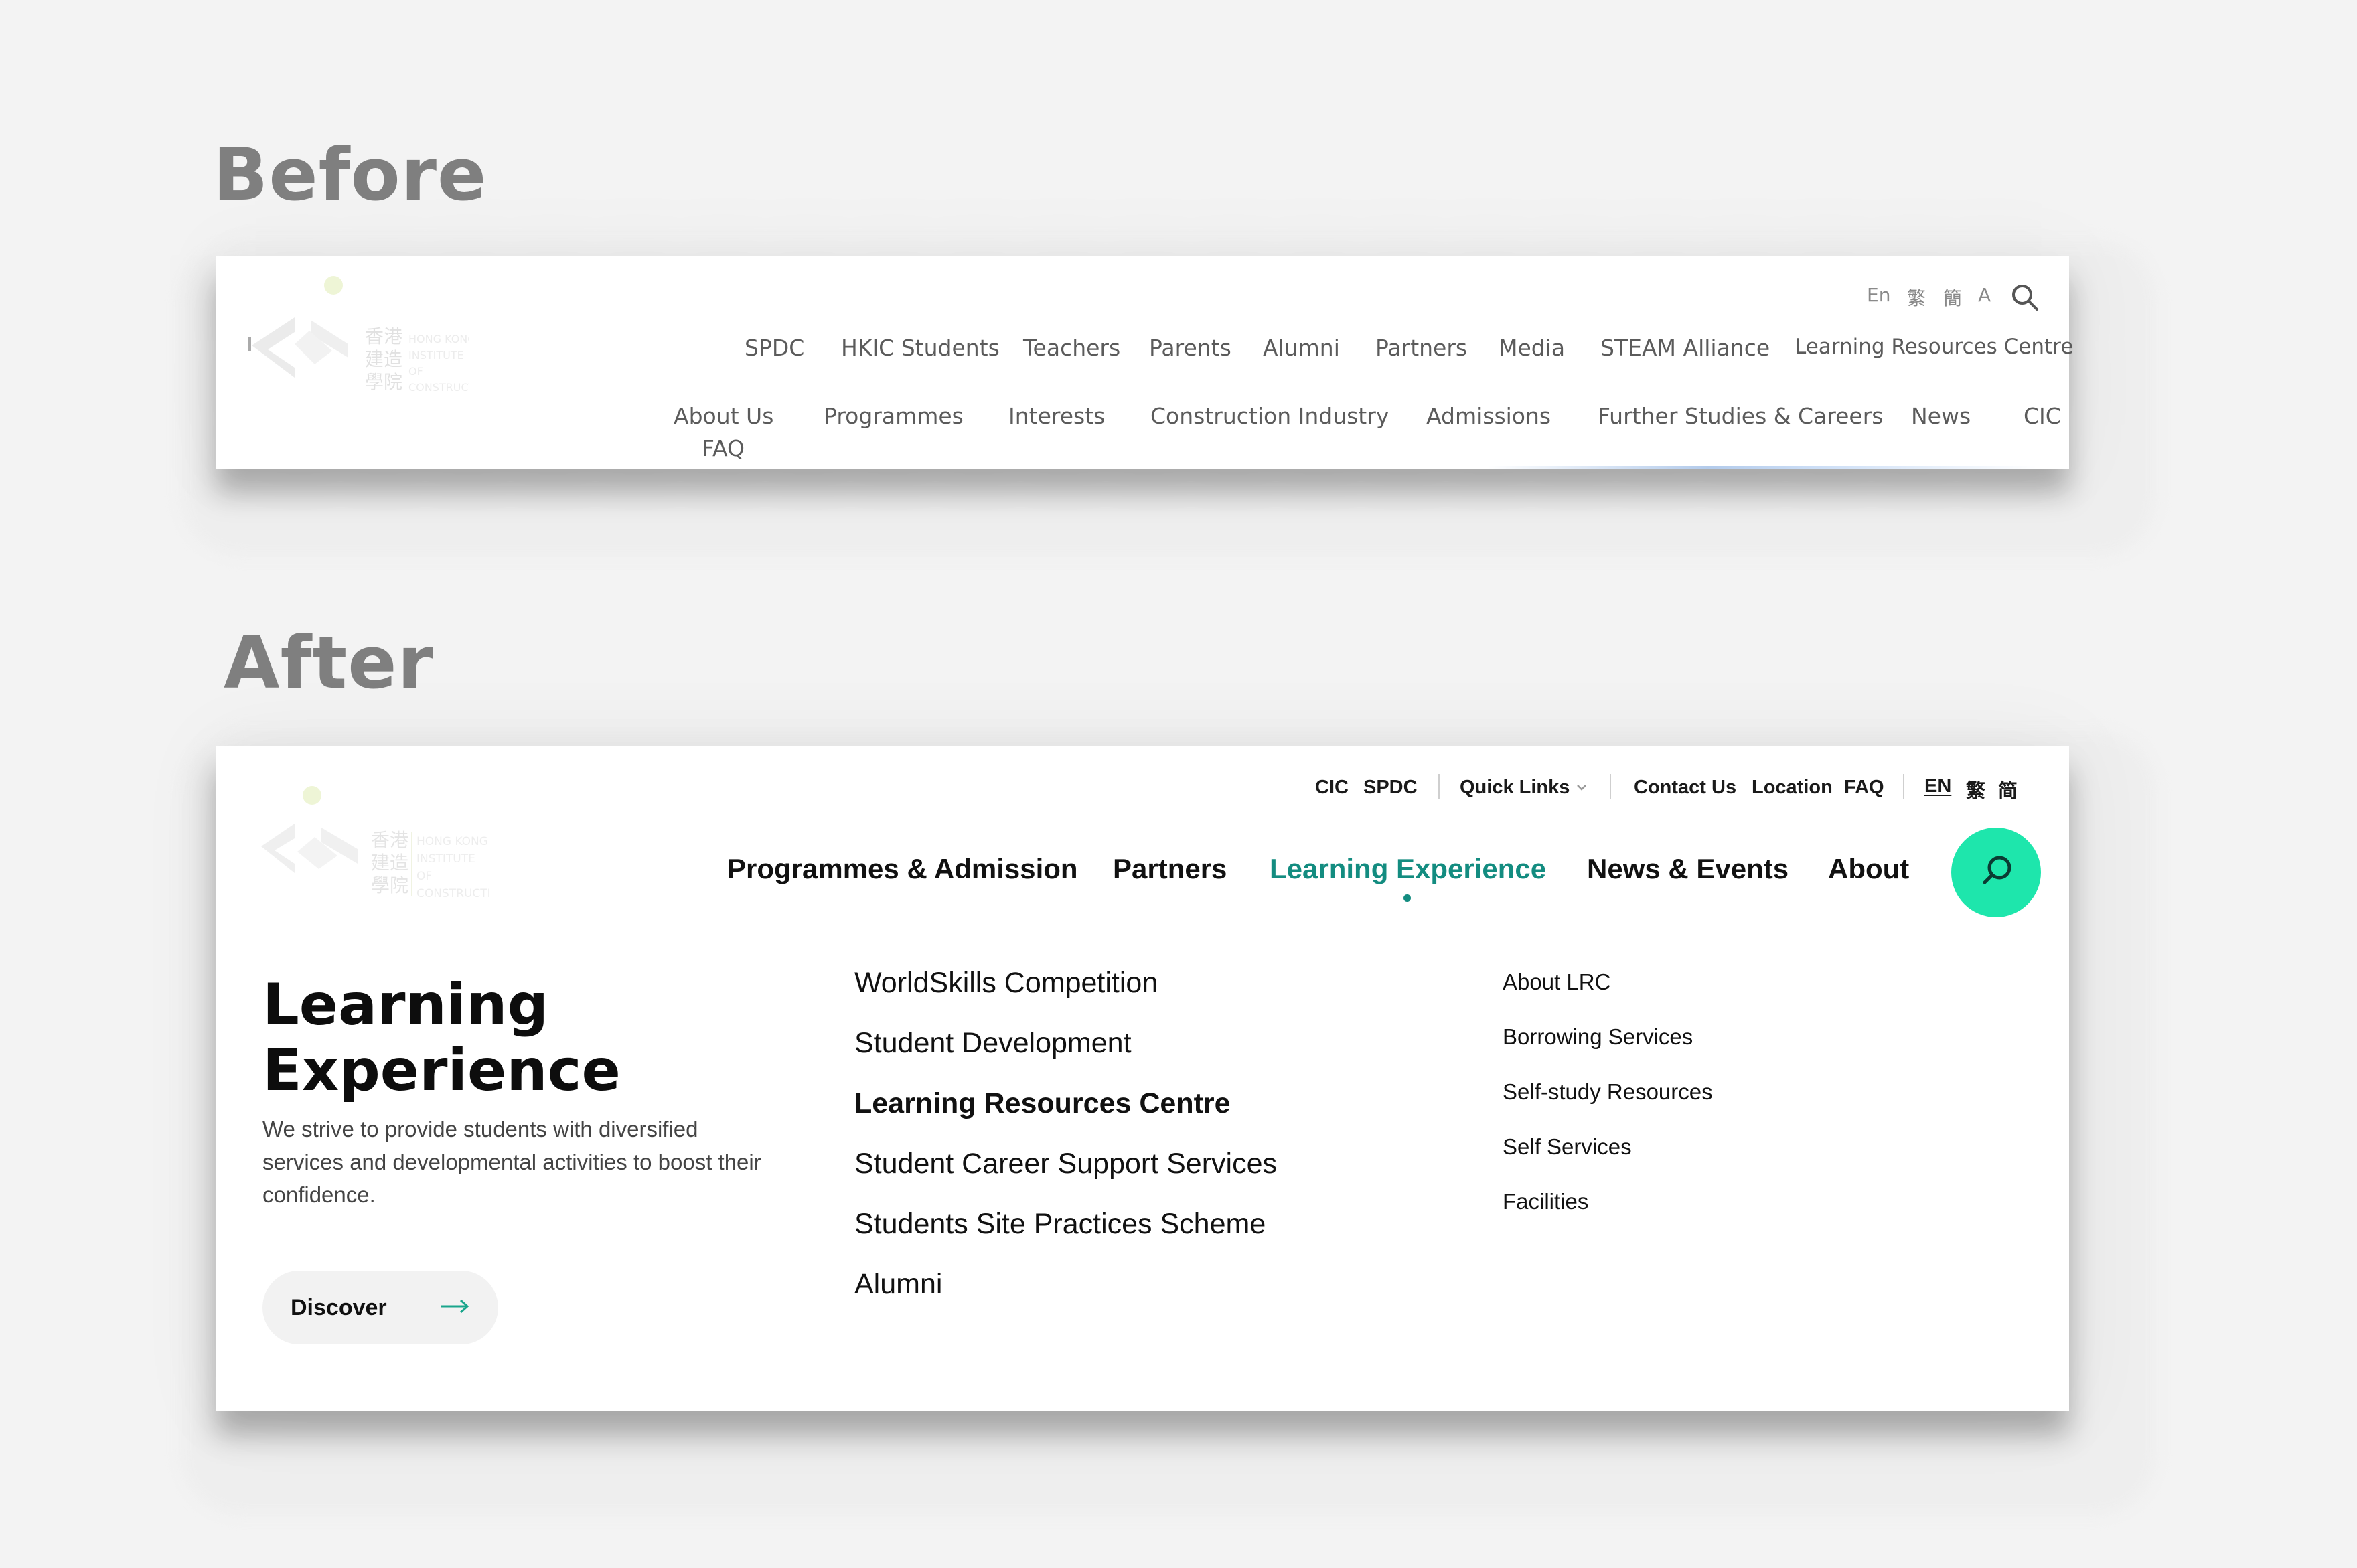 This screenshot has height=1568, width=2357. What do you see at coordinates (1878, 295) in the screenshot?
I see `lang-en-link: En` at bounding box center [1878, 295].